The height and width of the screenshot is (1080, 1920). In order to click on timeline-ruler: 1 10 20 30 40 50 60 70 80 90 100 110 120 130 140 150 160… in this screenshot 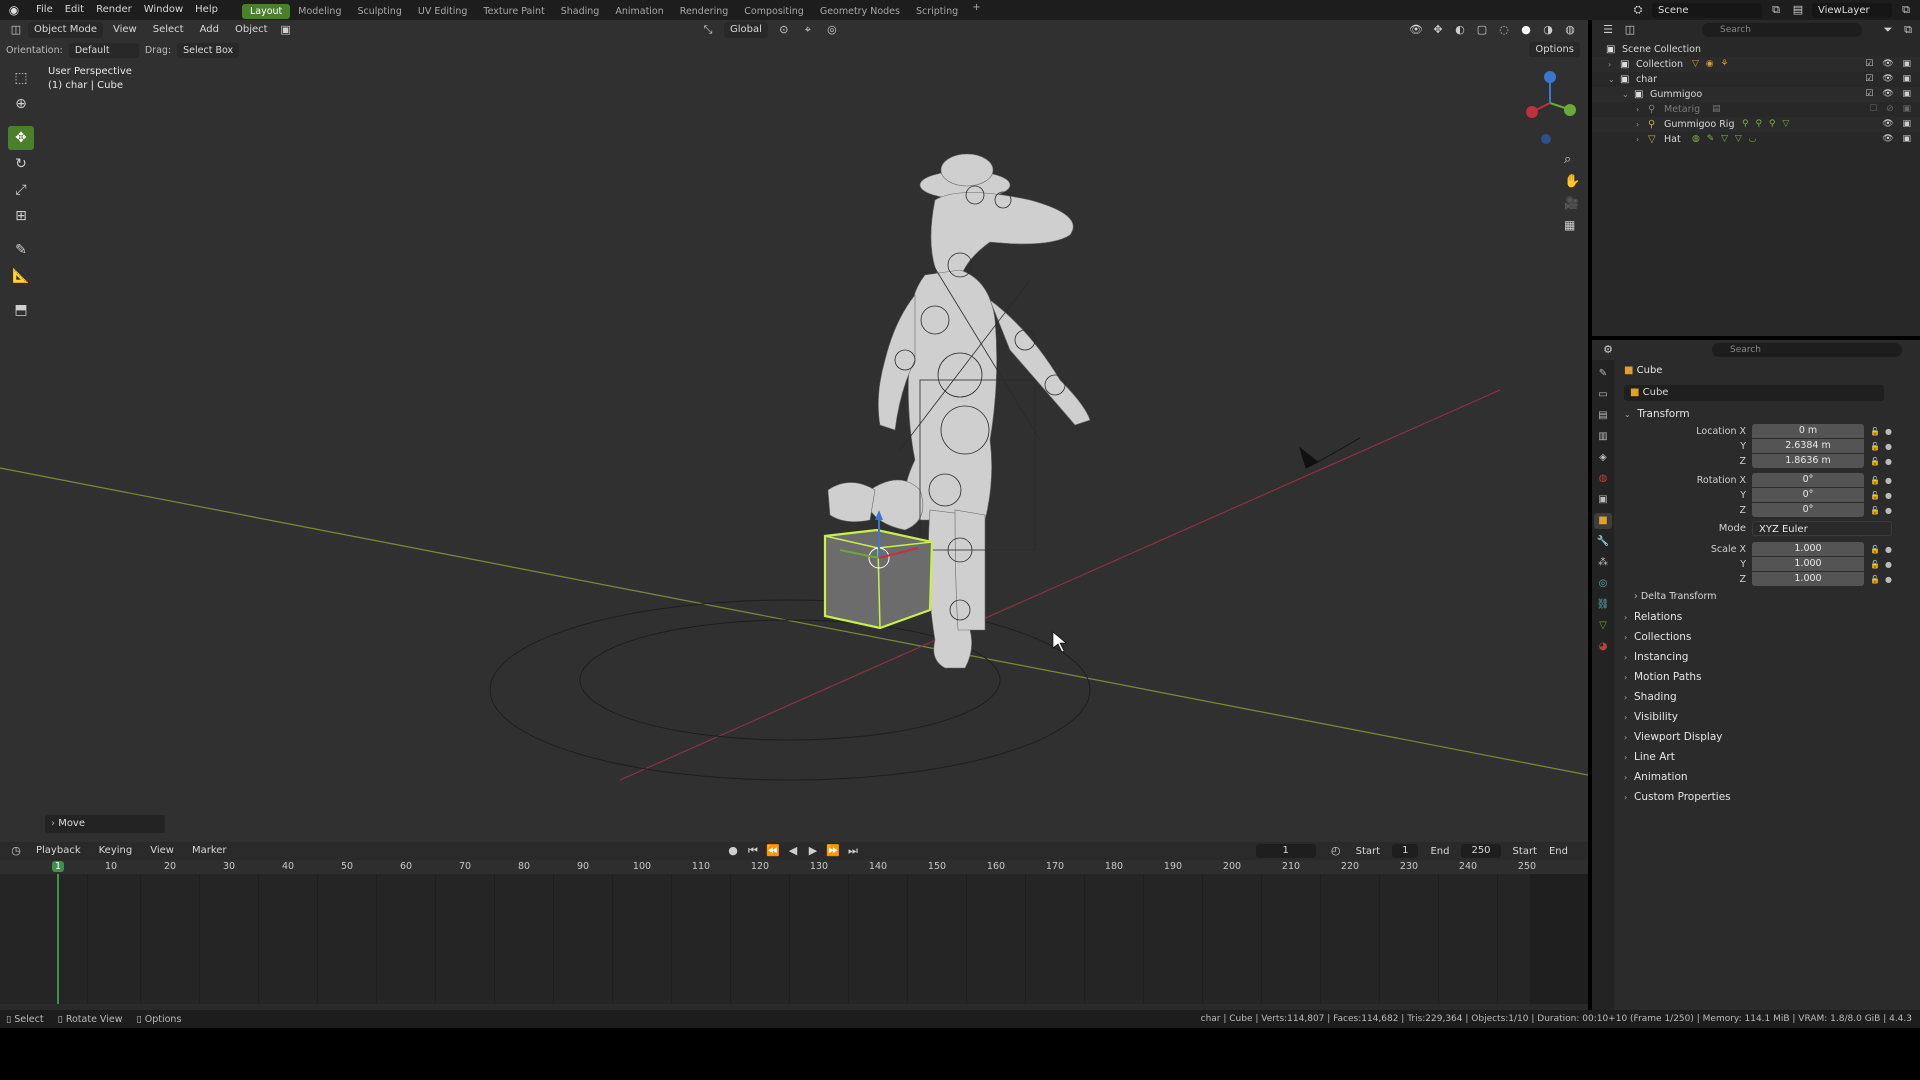, I will do `click(794, 867)`.